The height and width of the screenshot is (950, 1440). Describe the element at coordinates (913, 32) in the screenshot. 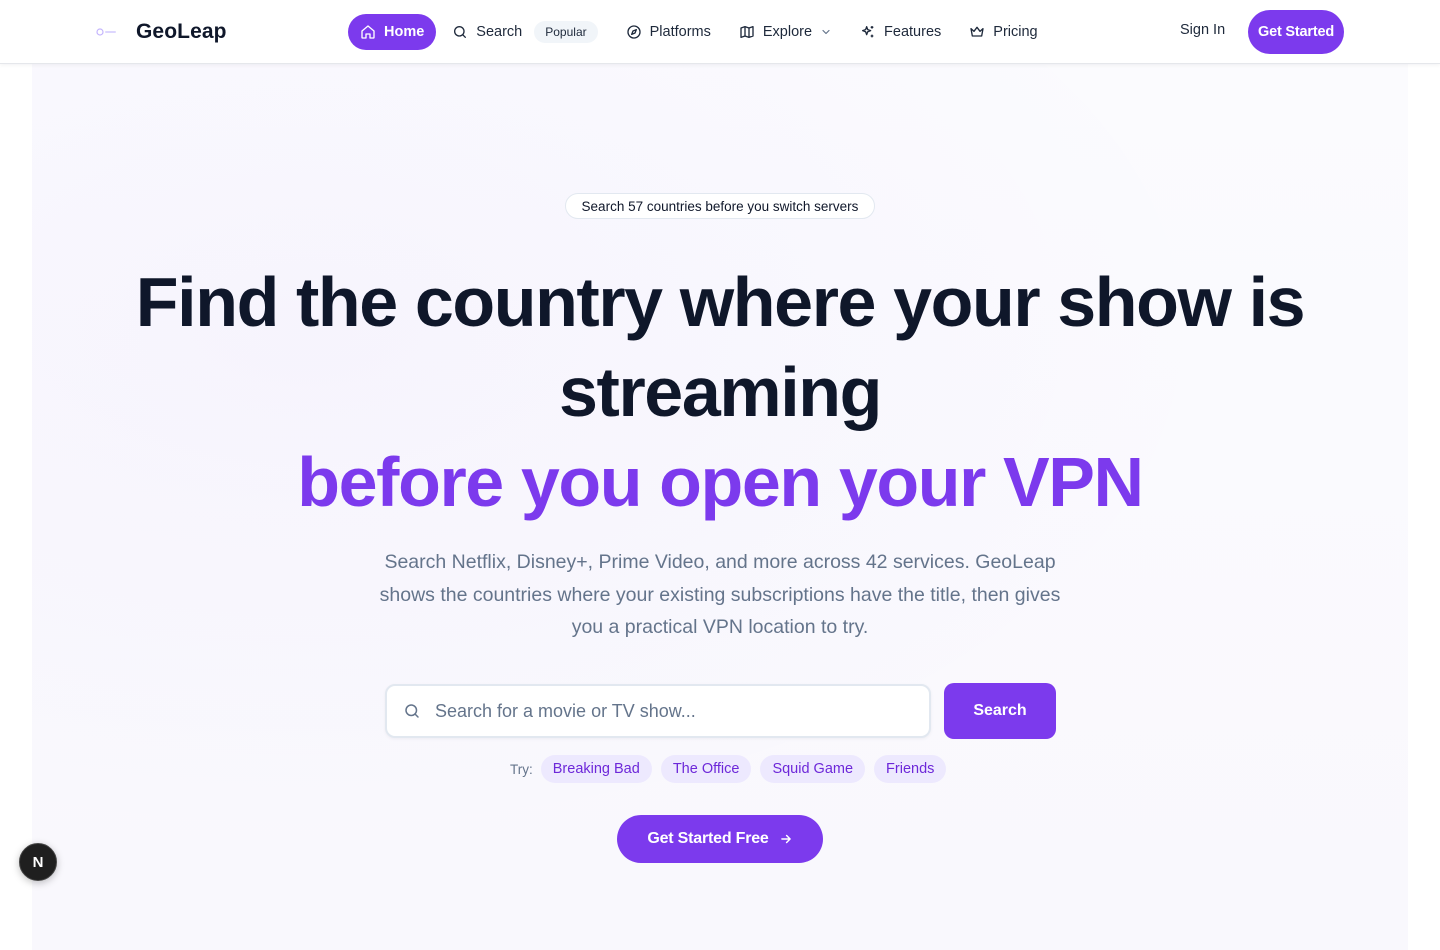

I see `nav-features-label: Features` at that location.